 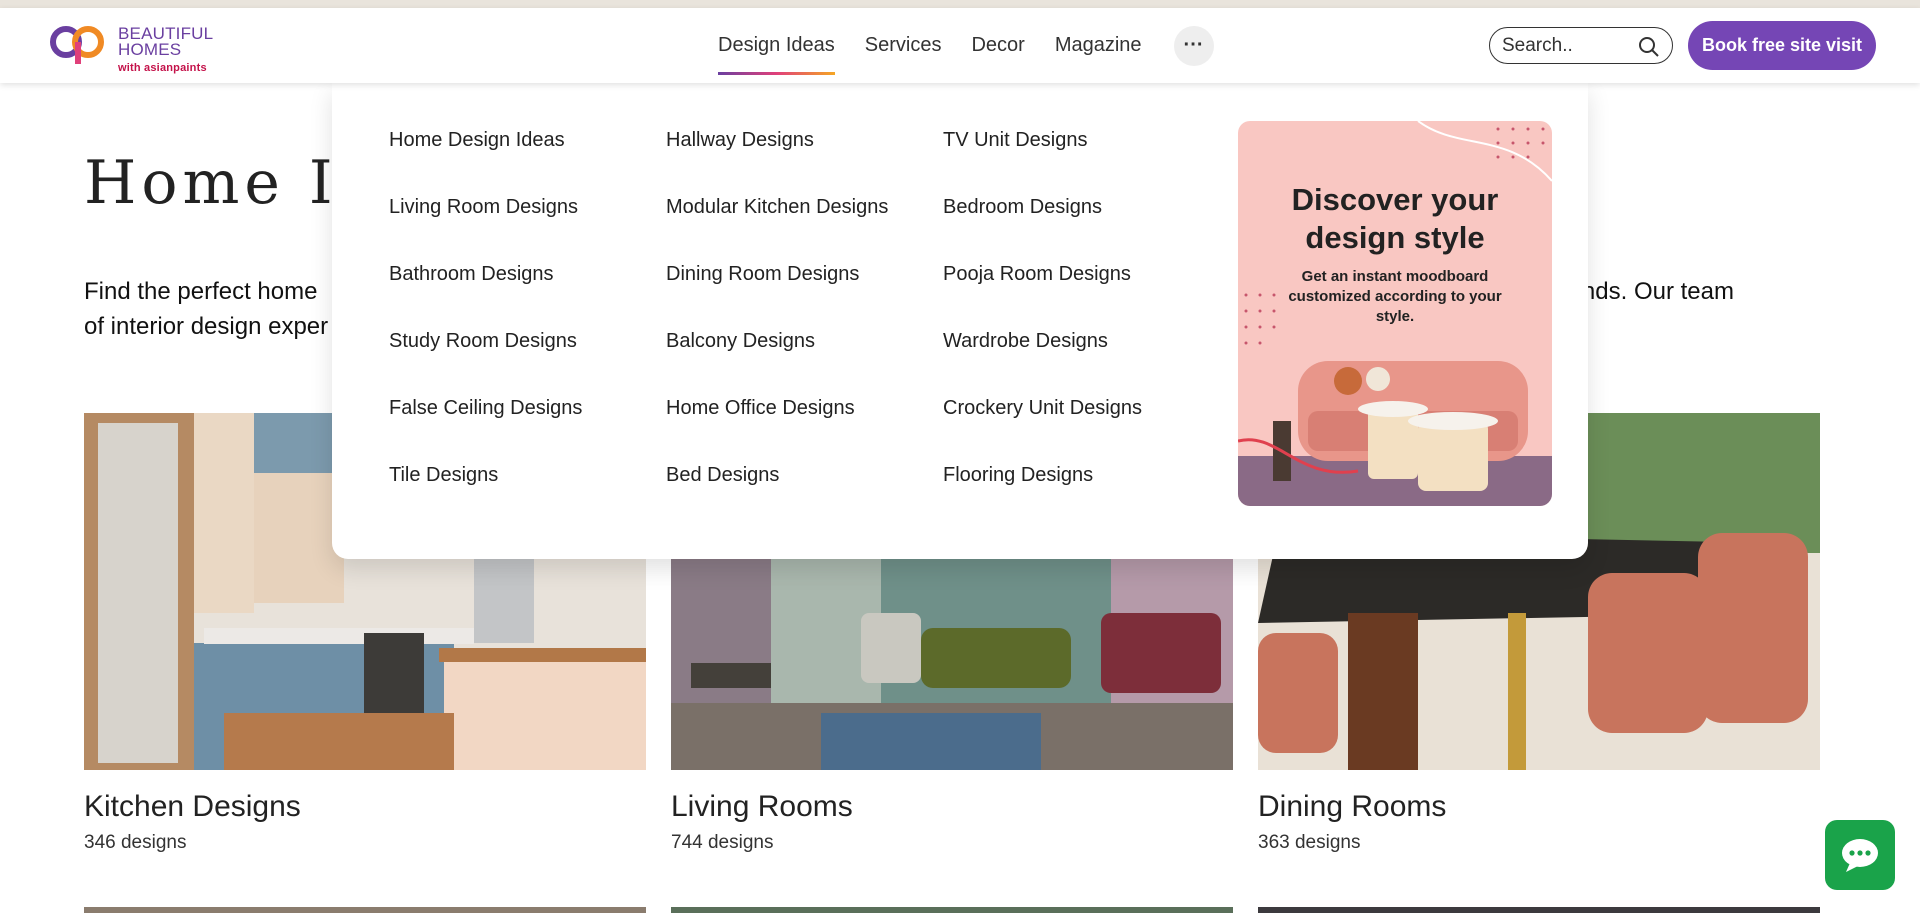 What do you see at coordinates (777, 296) in the screenshot?
I see `menu-dining-room-designs: Dining Room Designs` at bounding box center [777, 296].